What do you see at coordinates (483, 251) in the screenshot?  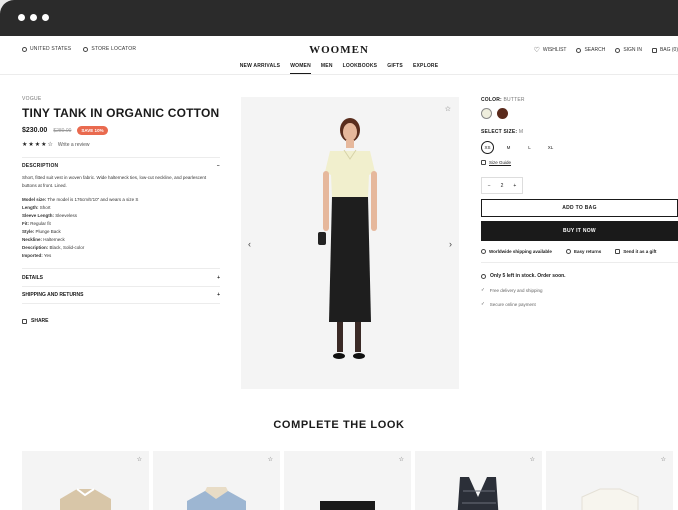 I see `globe-icon` at bounding box center [483, 251].